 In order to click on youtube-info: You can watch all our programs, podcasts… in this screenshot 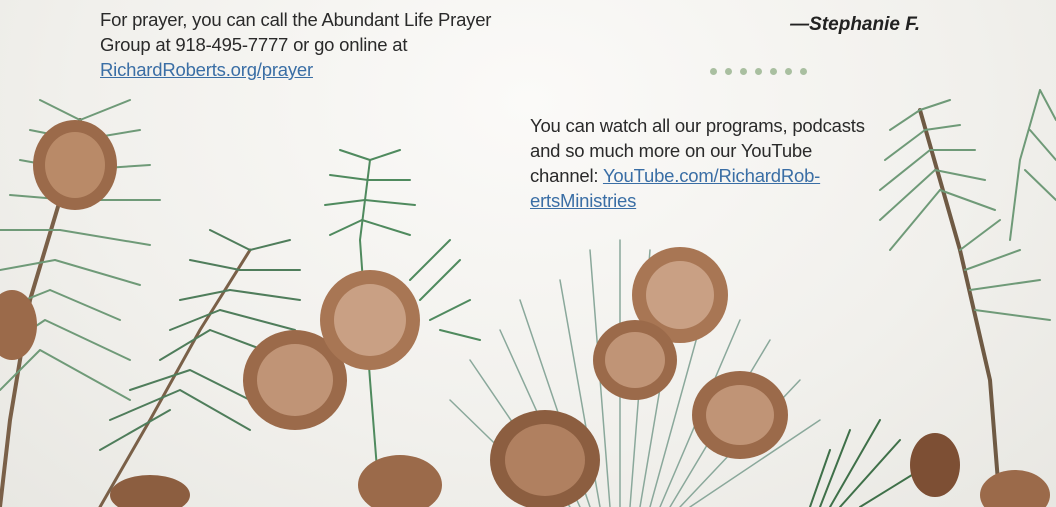, I will do `click(705, 163)`.